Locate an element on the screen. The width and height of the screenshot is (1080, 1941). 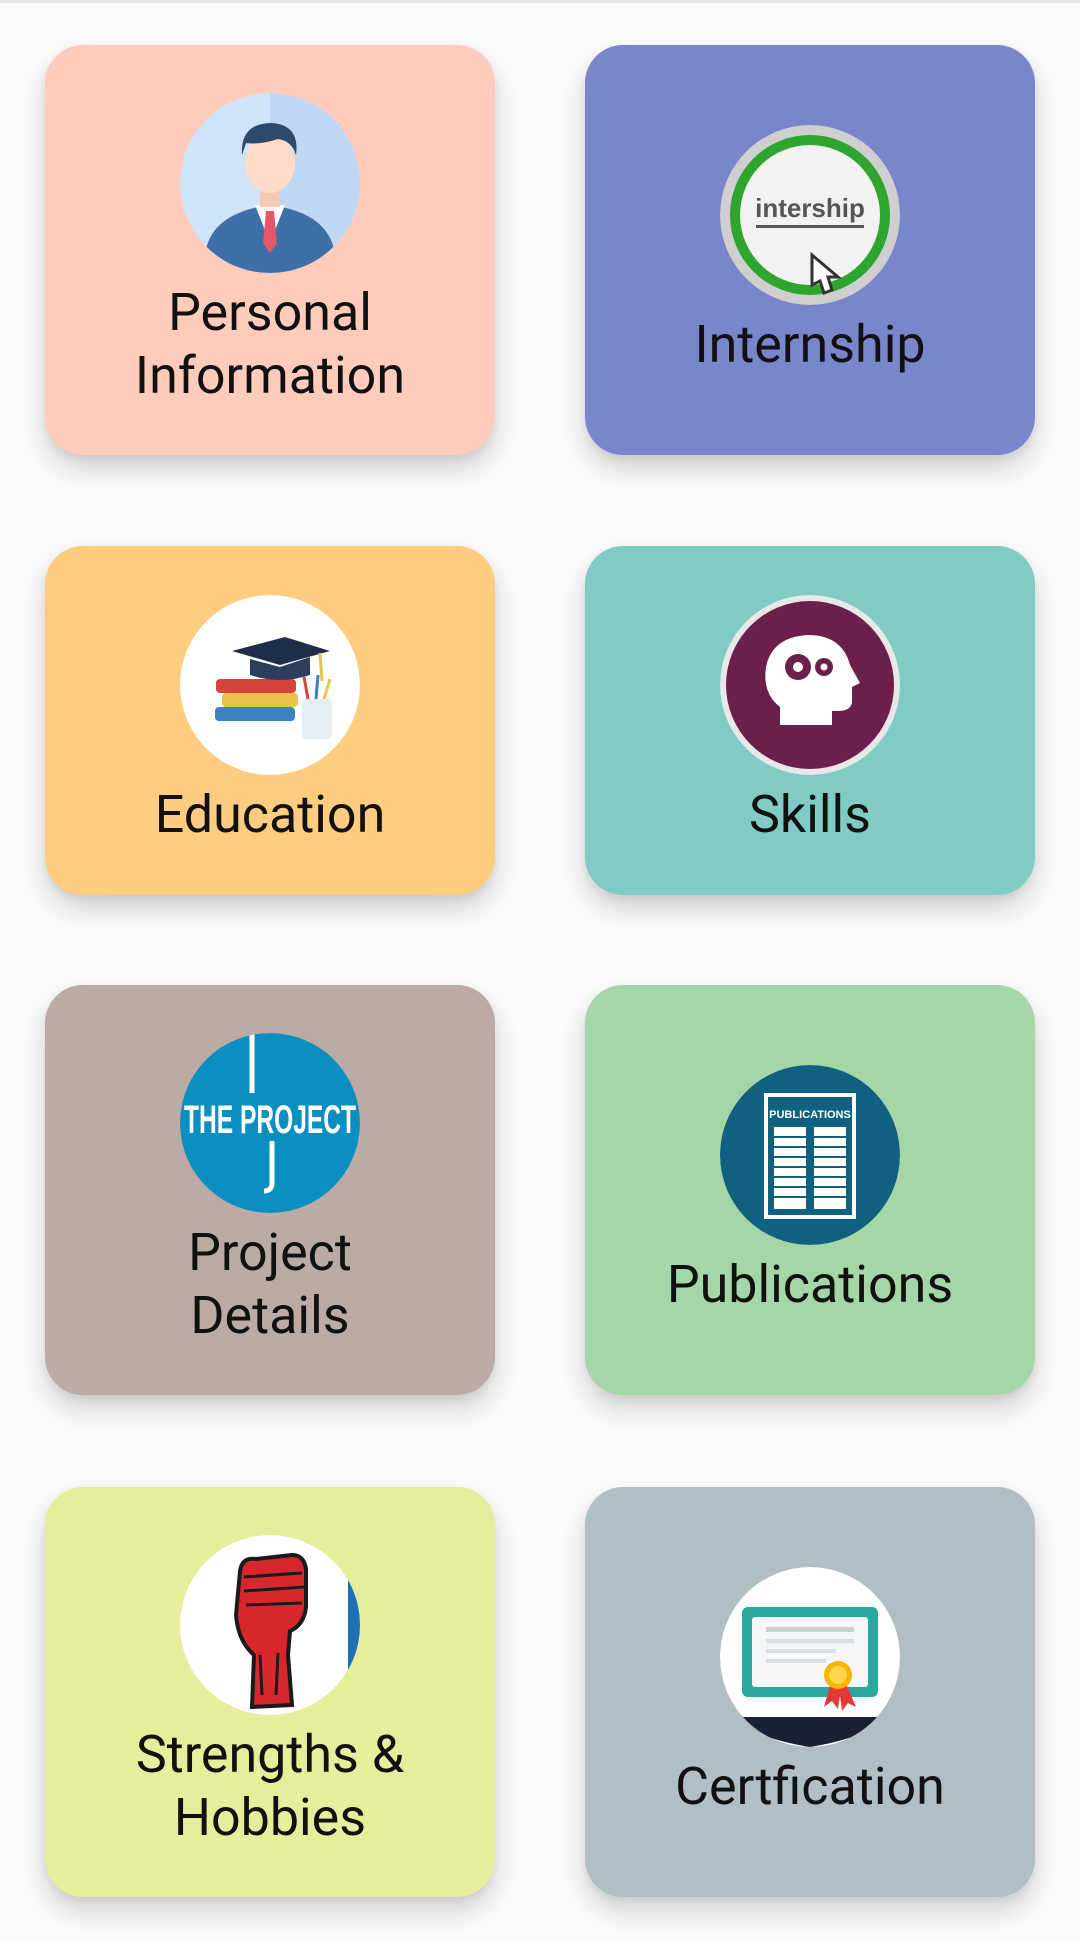
card-label: Internship is located at coordinates (810, 344).